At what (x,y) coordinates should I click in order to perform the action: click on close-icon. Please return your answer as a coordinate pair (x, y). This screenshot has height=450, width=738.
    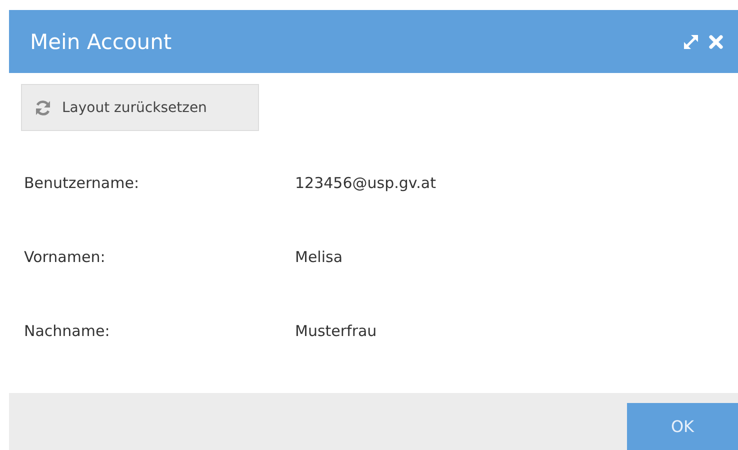
    Looking at the image, I should click on (716, 42).